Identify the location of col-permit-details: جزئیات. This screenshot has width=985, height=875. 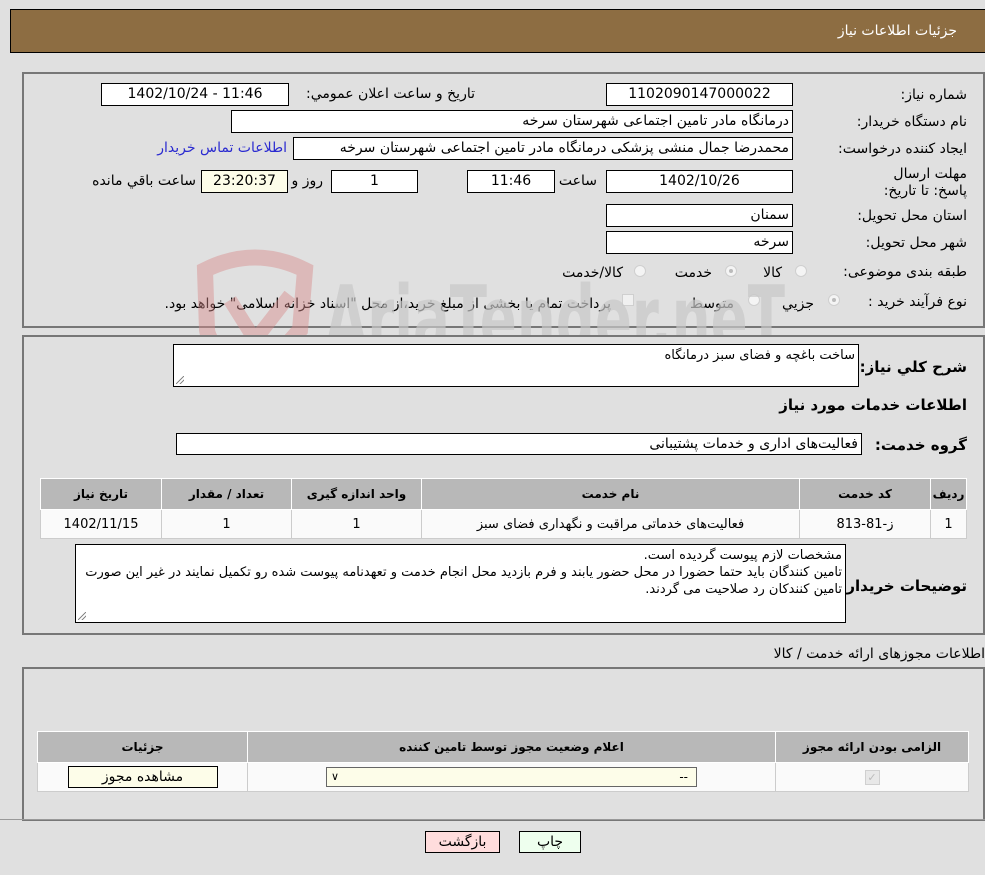
(142, 747).